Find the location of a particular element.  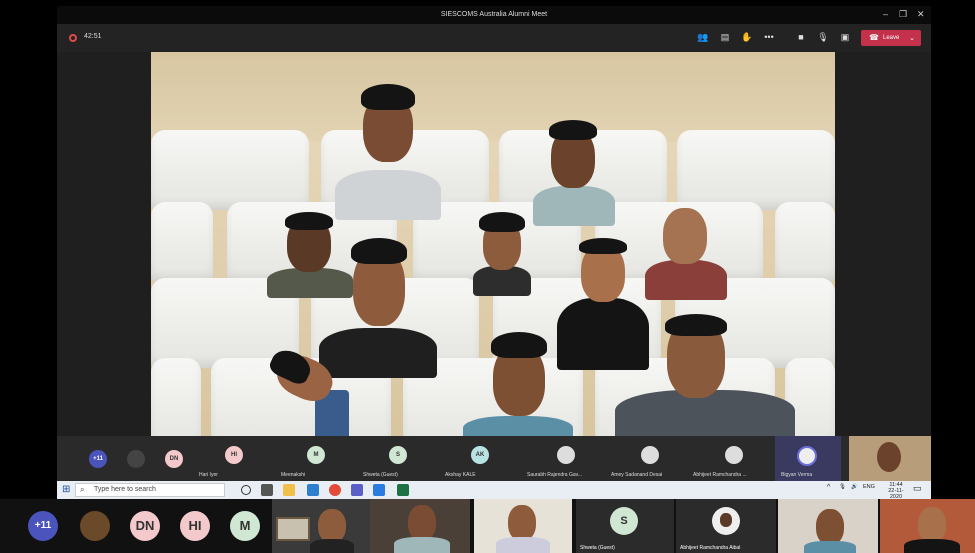

participant-name: Shweta (Guest) is located at coordinates (380, 475).